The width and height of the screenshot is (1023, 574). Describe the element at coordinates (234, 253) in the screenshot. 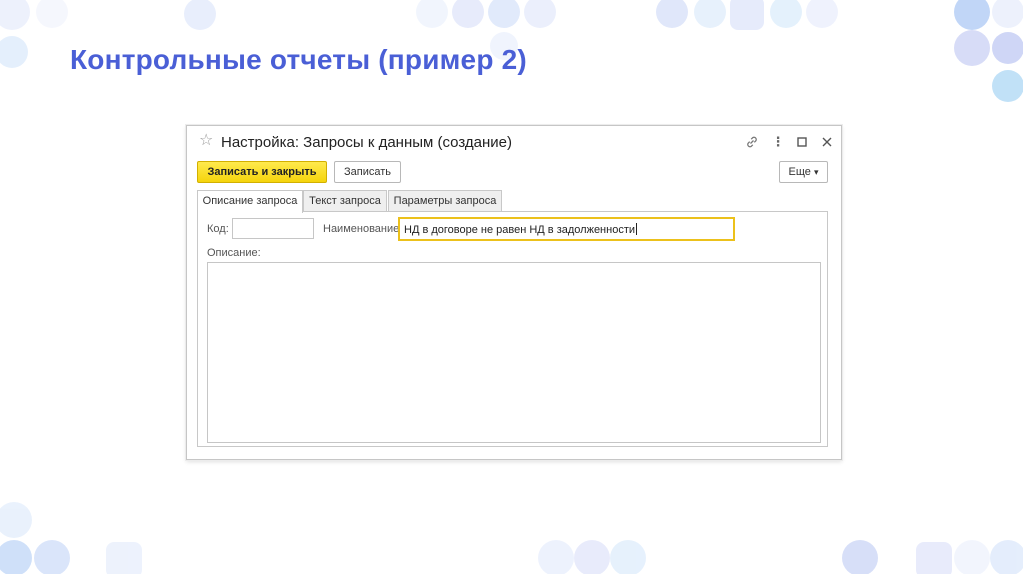

I see `description-label: Описание:` at that location.